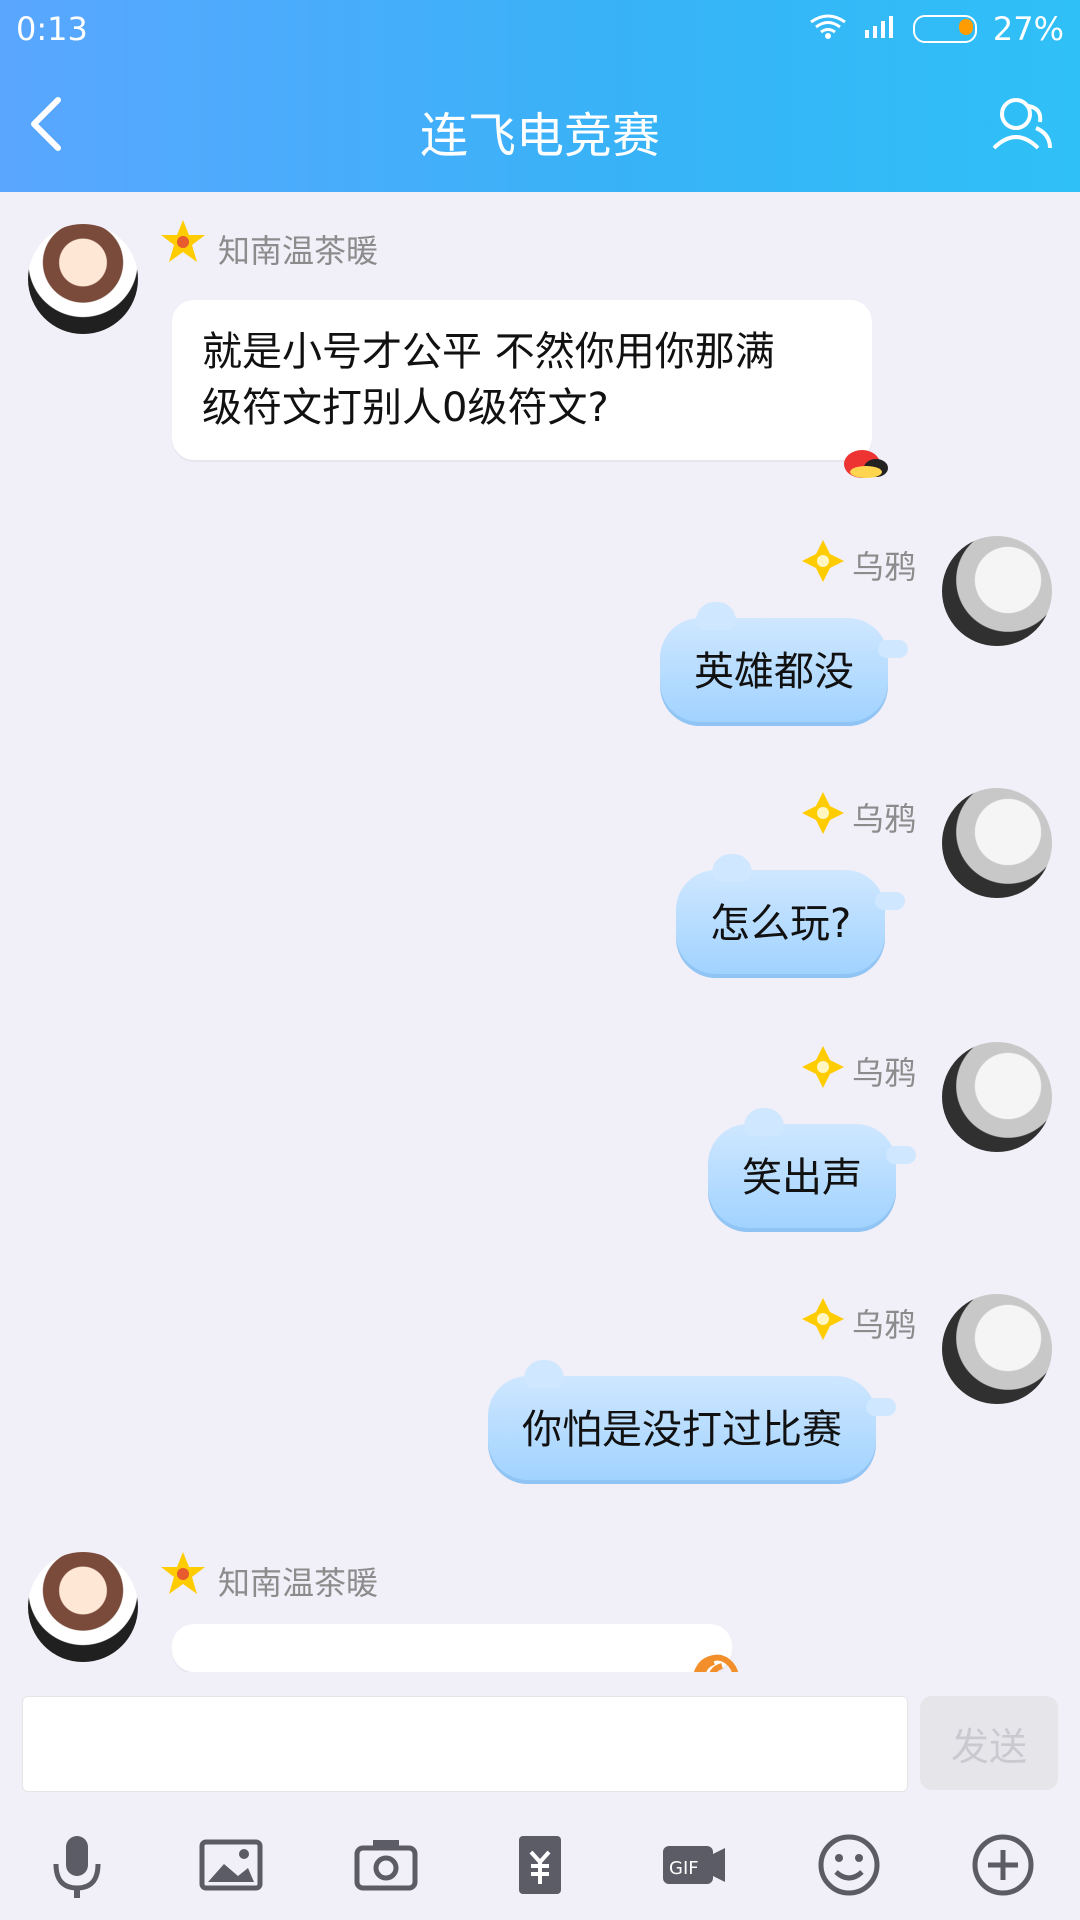  What do you see at coordinates (405, 408) in the screenshot?
I see `message-line: 级符文打别人0级符文?` at bounding box center [405, 408].